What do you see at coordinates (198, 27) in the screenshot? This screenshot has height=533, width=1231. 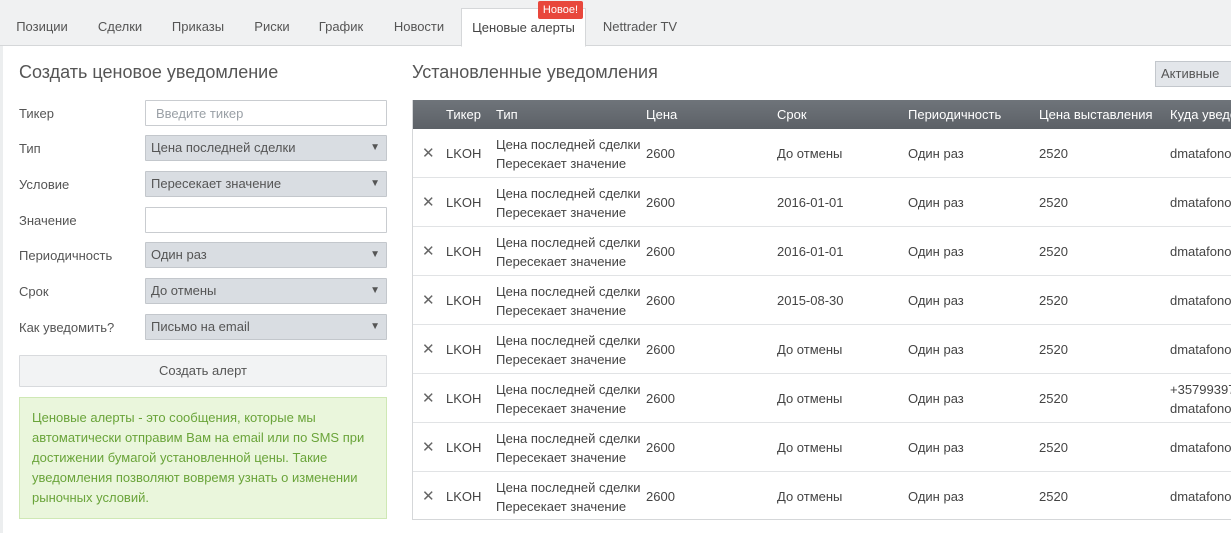 I see `tab-orders: Приказы` at bounding box center [198, 27].